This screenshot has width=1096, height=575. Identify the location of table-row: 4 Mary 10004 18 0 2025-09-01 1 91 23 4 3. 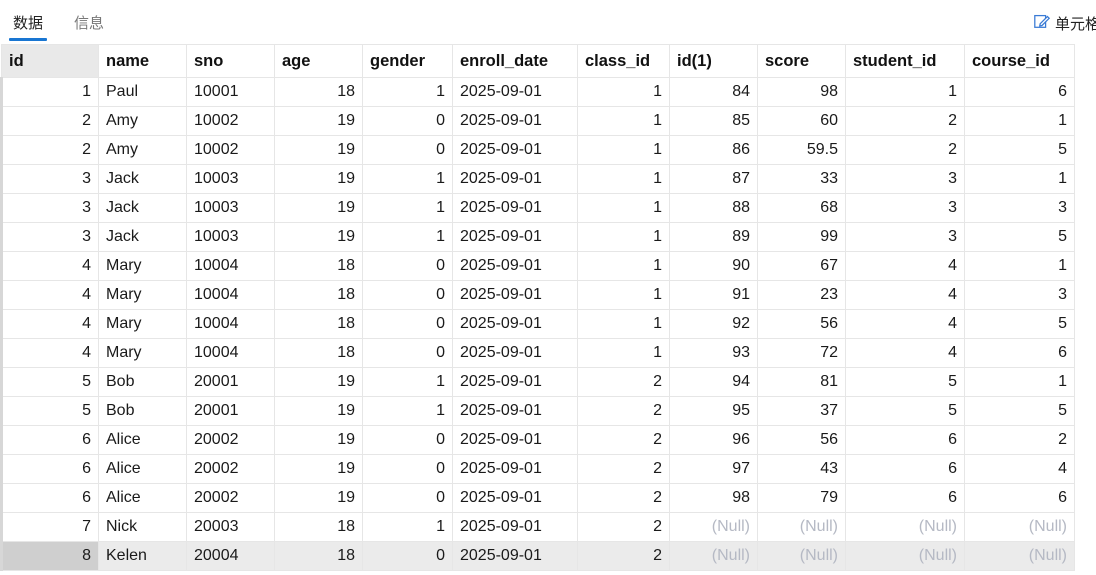
(537, 295).